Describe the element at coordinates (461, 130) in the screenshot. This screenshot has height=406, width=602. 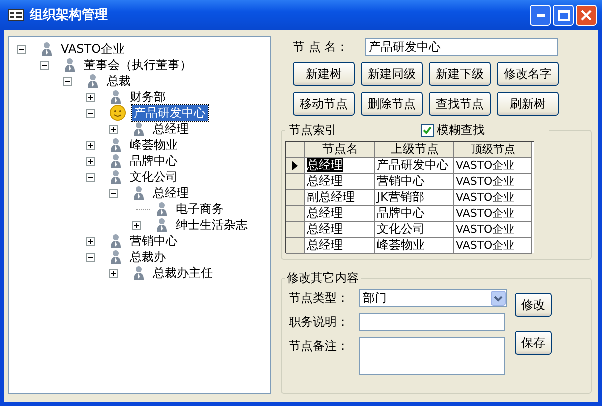
I see `fuzzy-search-label: 模糊查找` at that location.